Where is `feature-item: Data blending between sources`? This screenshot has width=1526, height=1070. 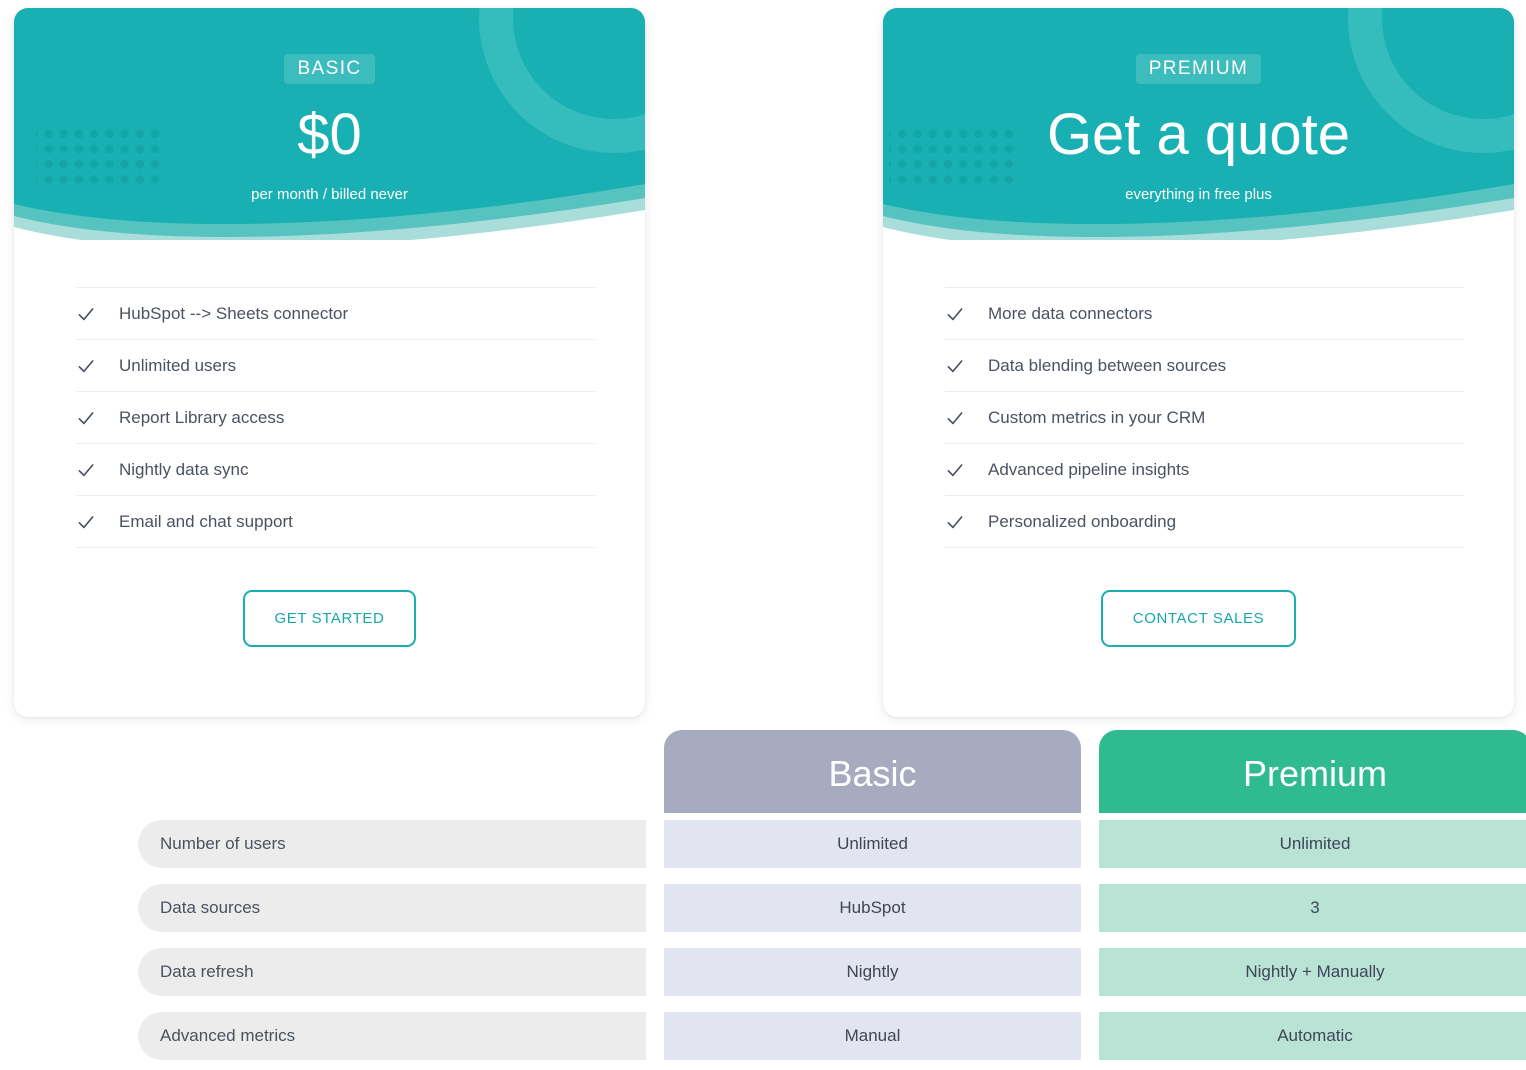
feature-item: Data blending between sources is located at coordinates (1204, 366).